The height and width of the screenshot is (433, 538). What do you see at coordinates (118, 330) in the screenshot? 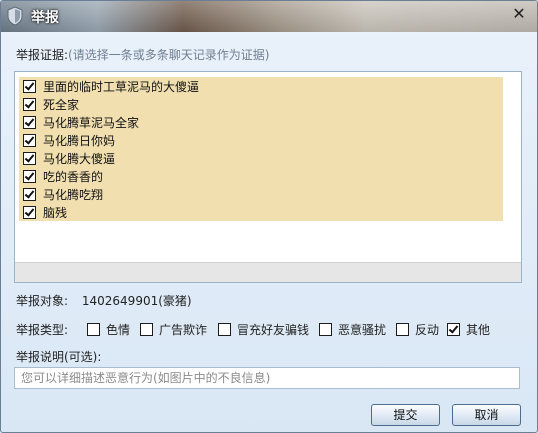
I see `type-option-label: 色情` at bounding box center [118, 330].